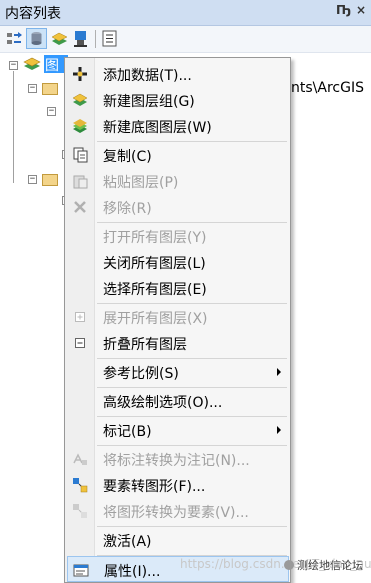 This screenshot has height=583, width=371. Describe the element at coordinates (80, 126) in the screenshot. I see `new-basemap-layer-icon` at that location.